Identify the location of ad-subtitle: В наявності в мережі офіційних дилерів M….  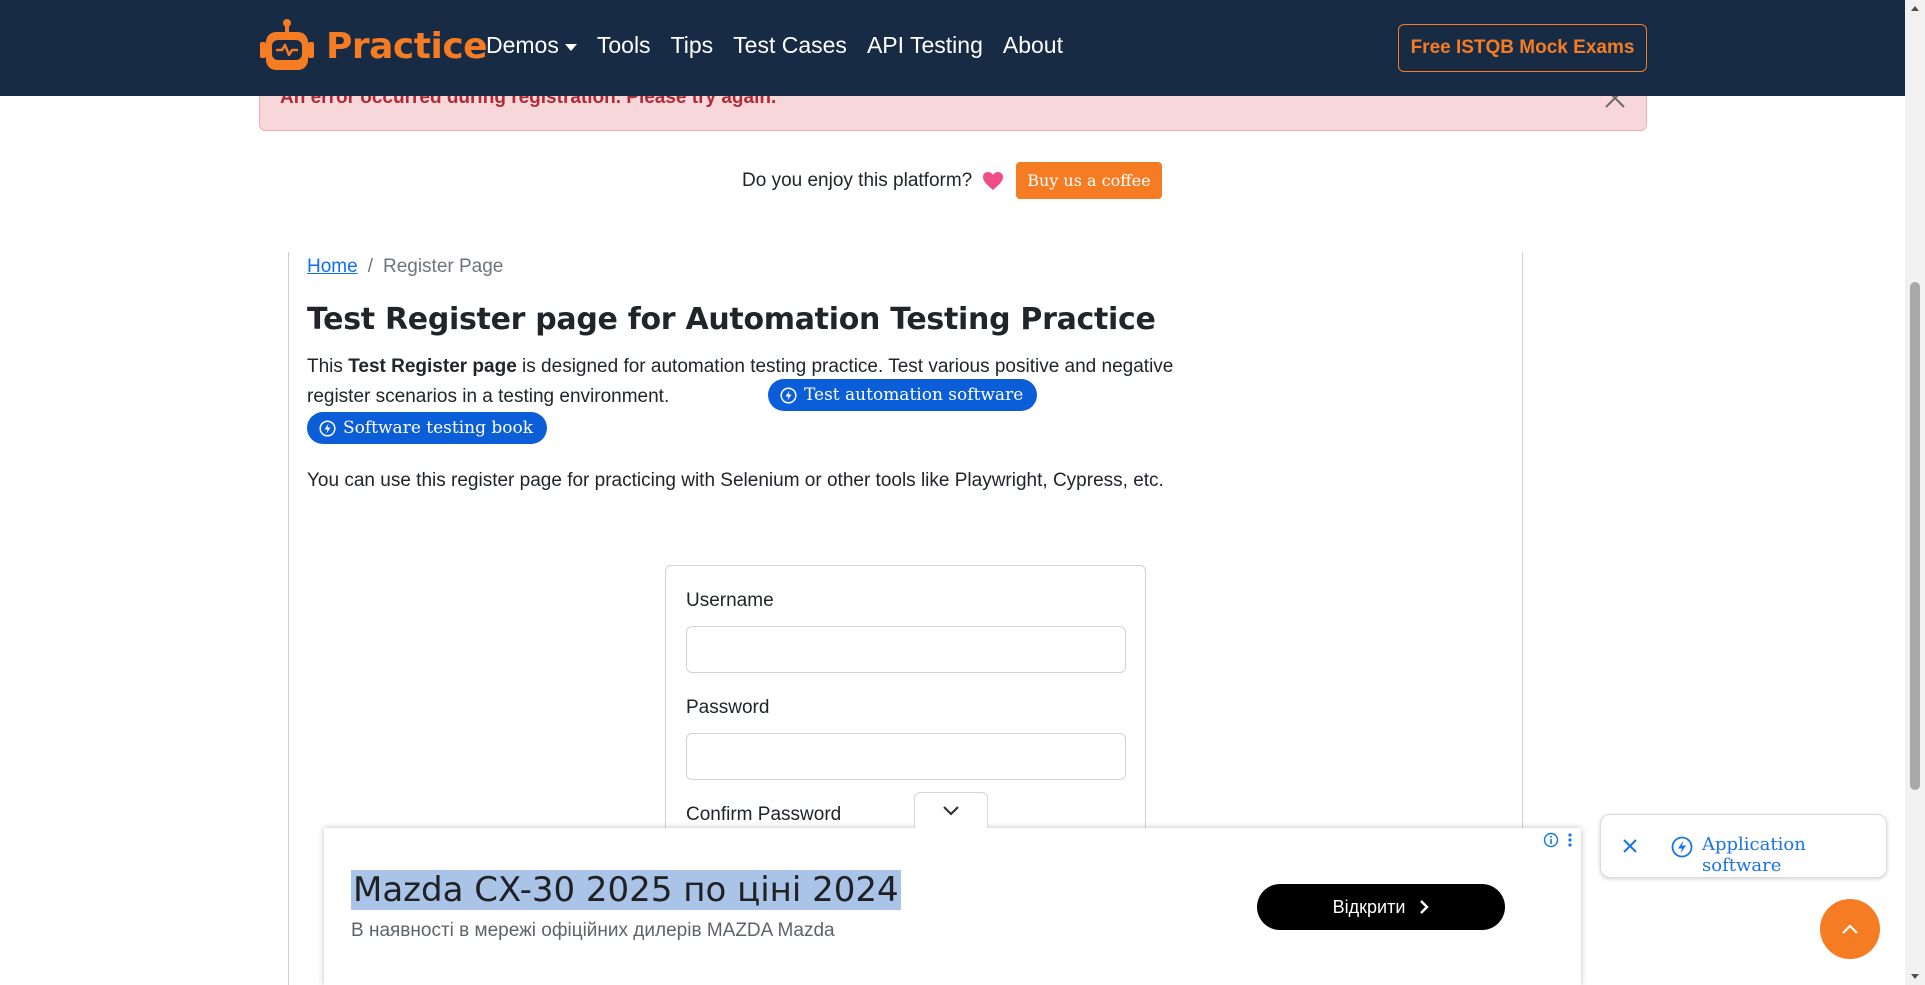
(593, 930).